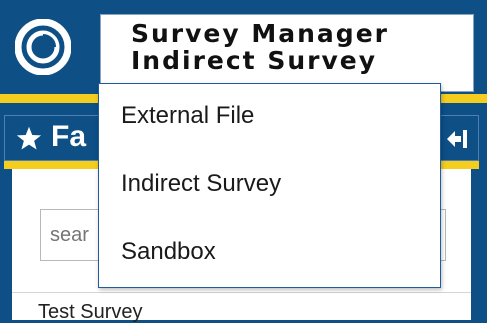  Describe the element at coordinates (43, 47) in the screenshot. I see `swirl-logo-icon` at that location.